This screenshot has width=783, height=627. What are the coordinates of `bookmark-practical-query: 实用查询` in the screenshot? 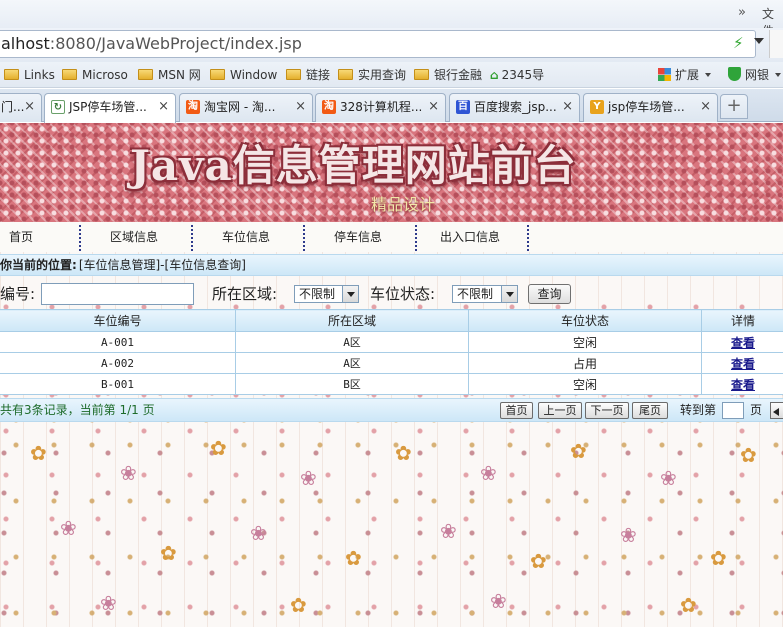 It's located at (372, 75).